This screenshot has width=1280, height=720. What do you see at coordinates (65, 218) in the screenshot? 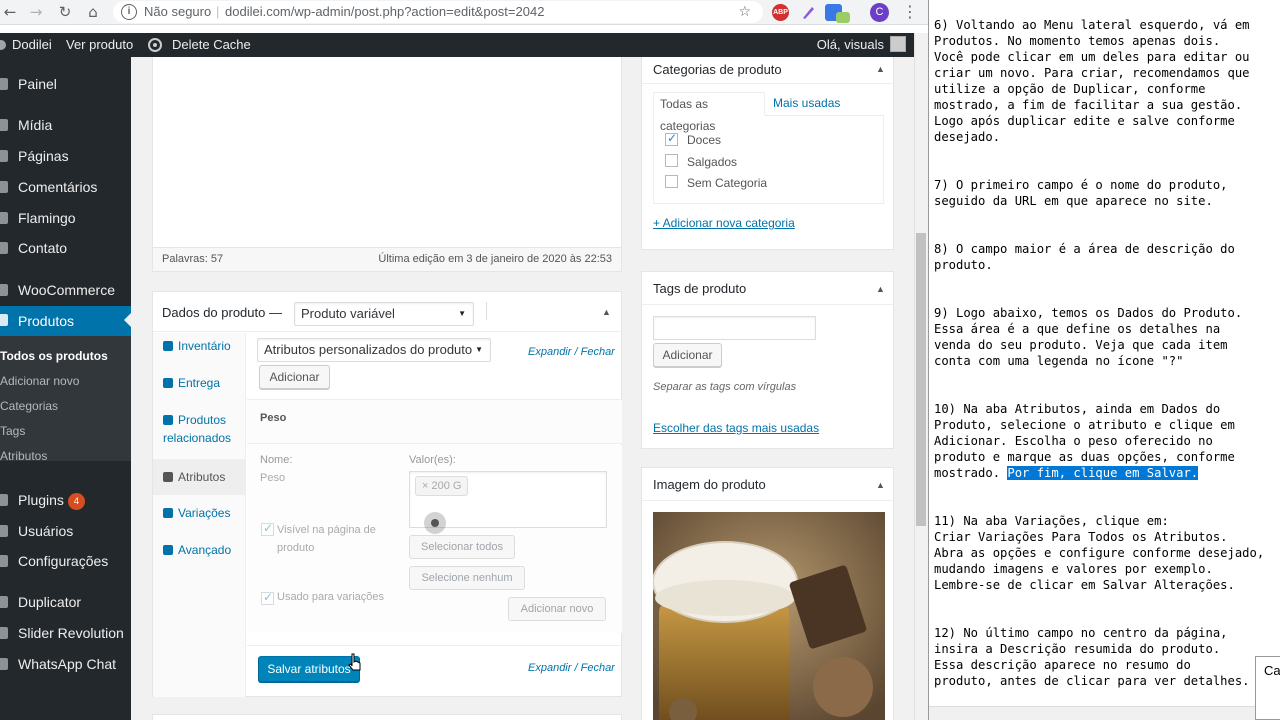
I see `sidebar-item-flamingo: Flamingo` at bounding box center [65, 218].